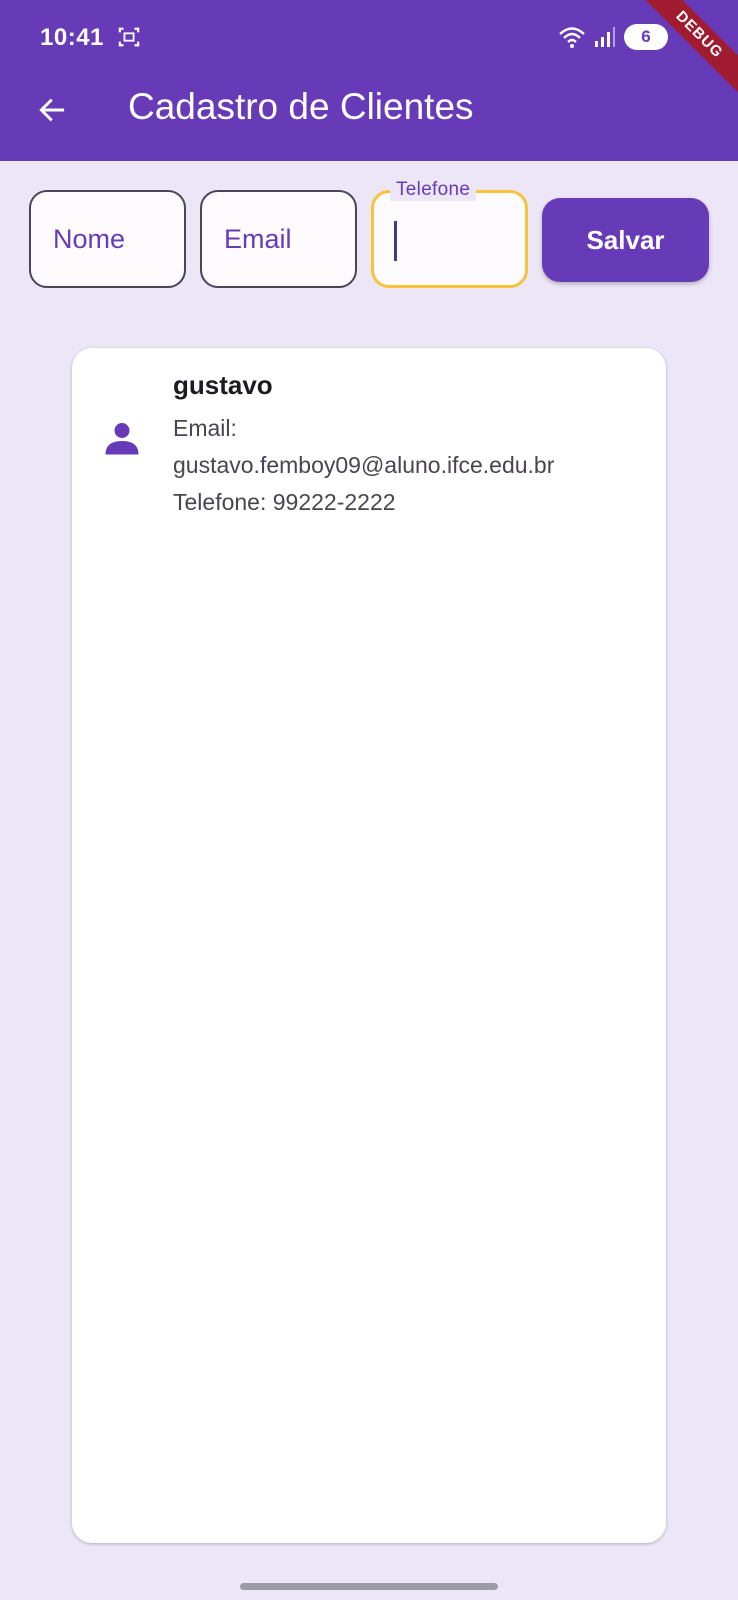 This screenshot has height=1600, width=738. What do you see at coordinates (683, 52) in the screenshot?
I see `debug-banner: DEBUG` at bounding box center [683, 52].